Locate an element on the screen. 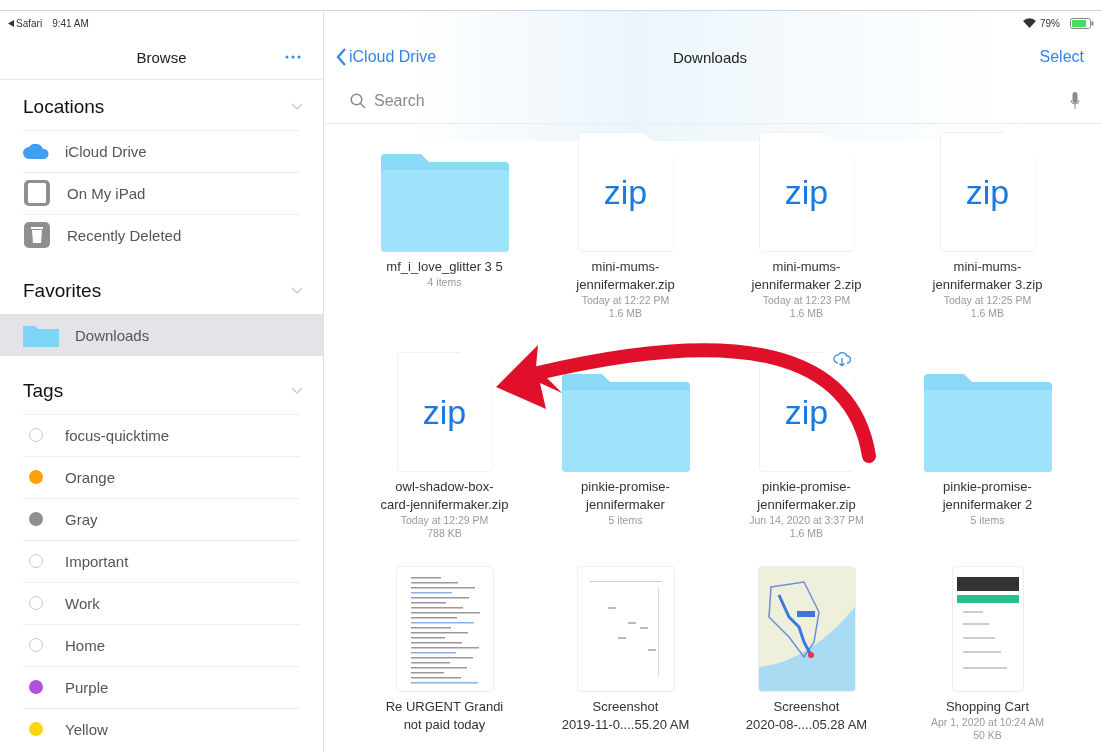  file-name: Screenshot 2019-11-0....55.20 AM is located at coordinates (625, 716).